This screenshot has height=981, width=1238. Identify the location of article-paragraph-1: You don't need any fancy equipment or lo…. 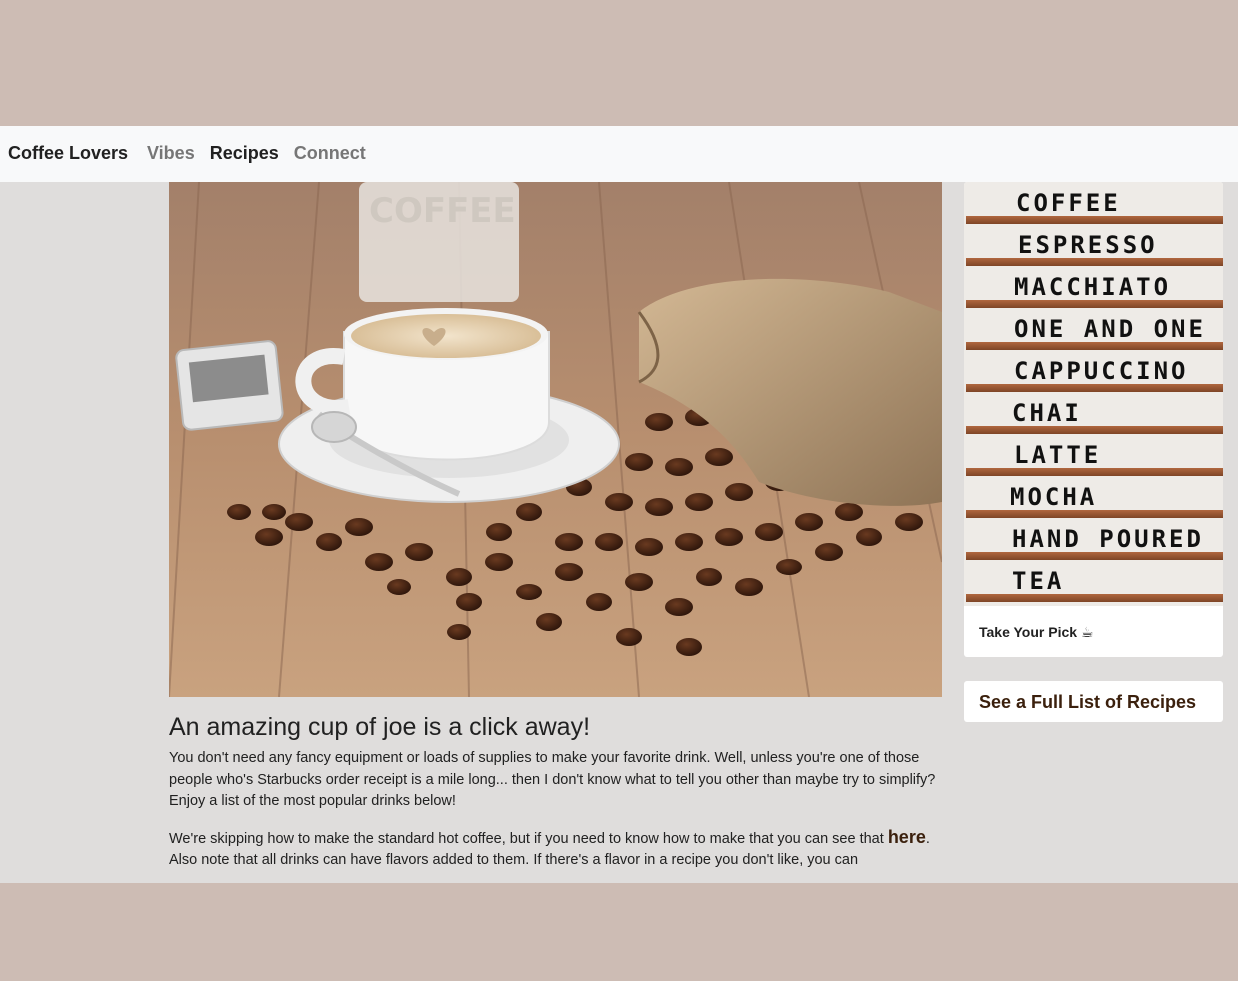
(552, 779).